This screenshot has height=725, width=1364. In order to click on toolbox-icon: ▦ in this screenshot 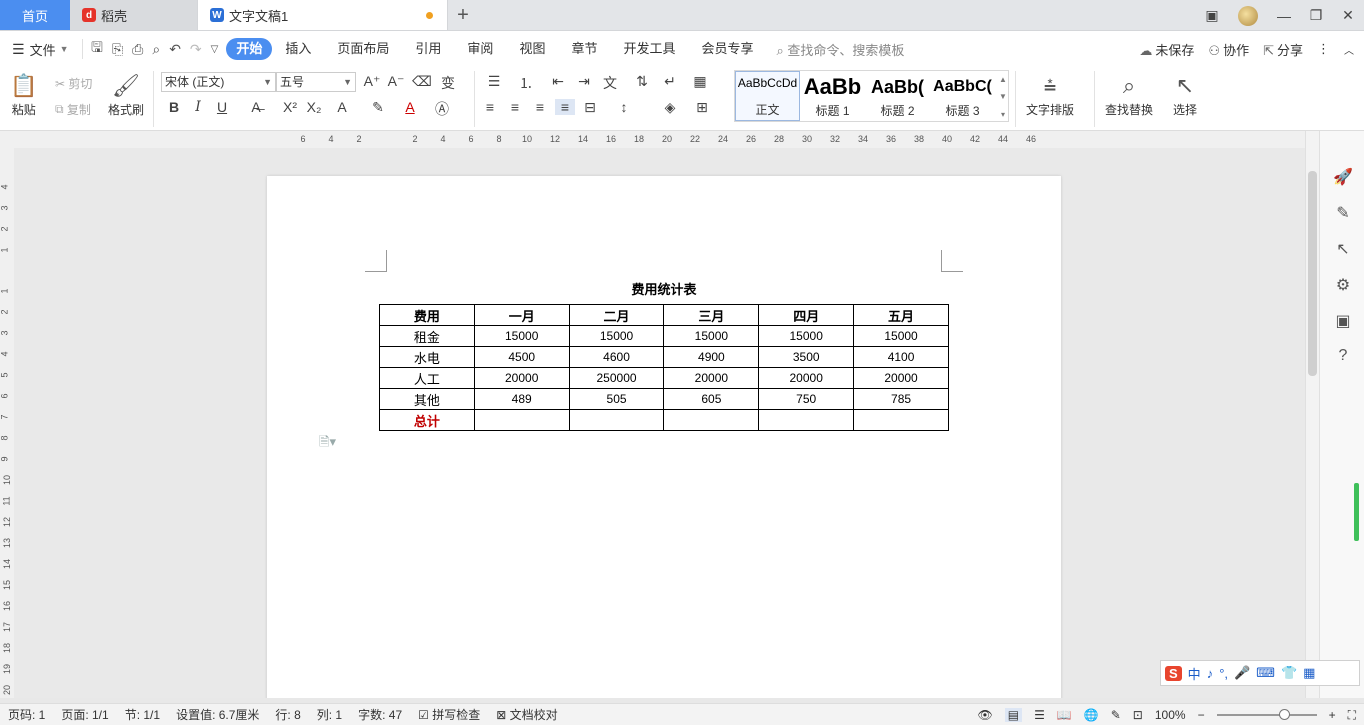, I will do `click(1309, 673)`.